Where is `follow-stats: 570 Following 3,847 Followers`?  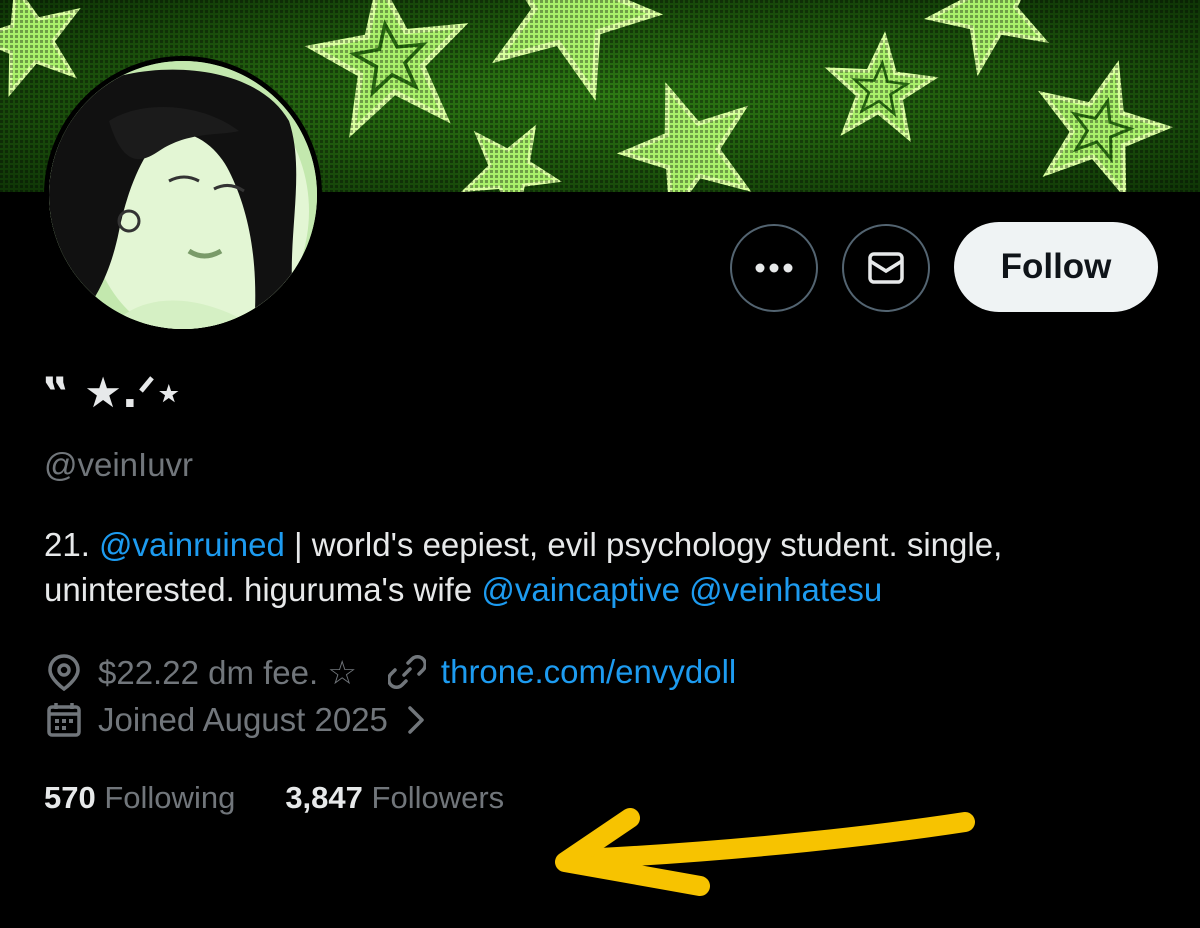
follow-stats: 570 Following 3,847 Followers is located at coordinates (274, 798).